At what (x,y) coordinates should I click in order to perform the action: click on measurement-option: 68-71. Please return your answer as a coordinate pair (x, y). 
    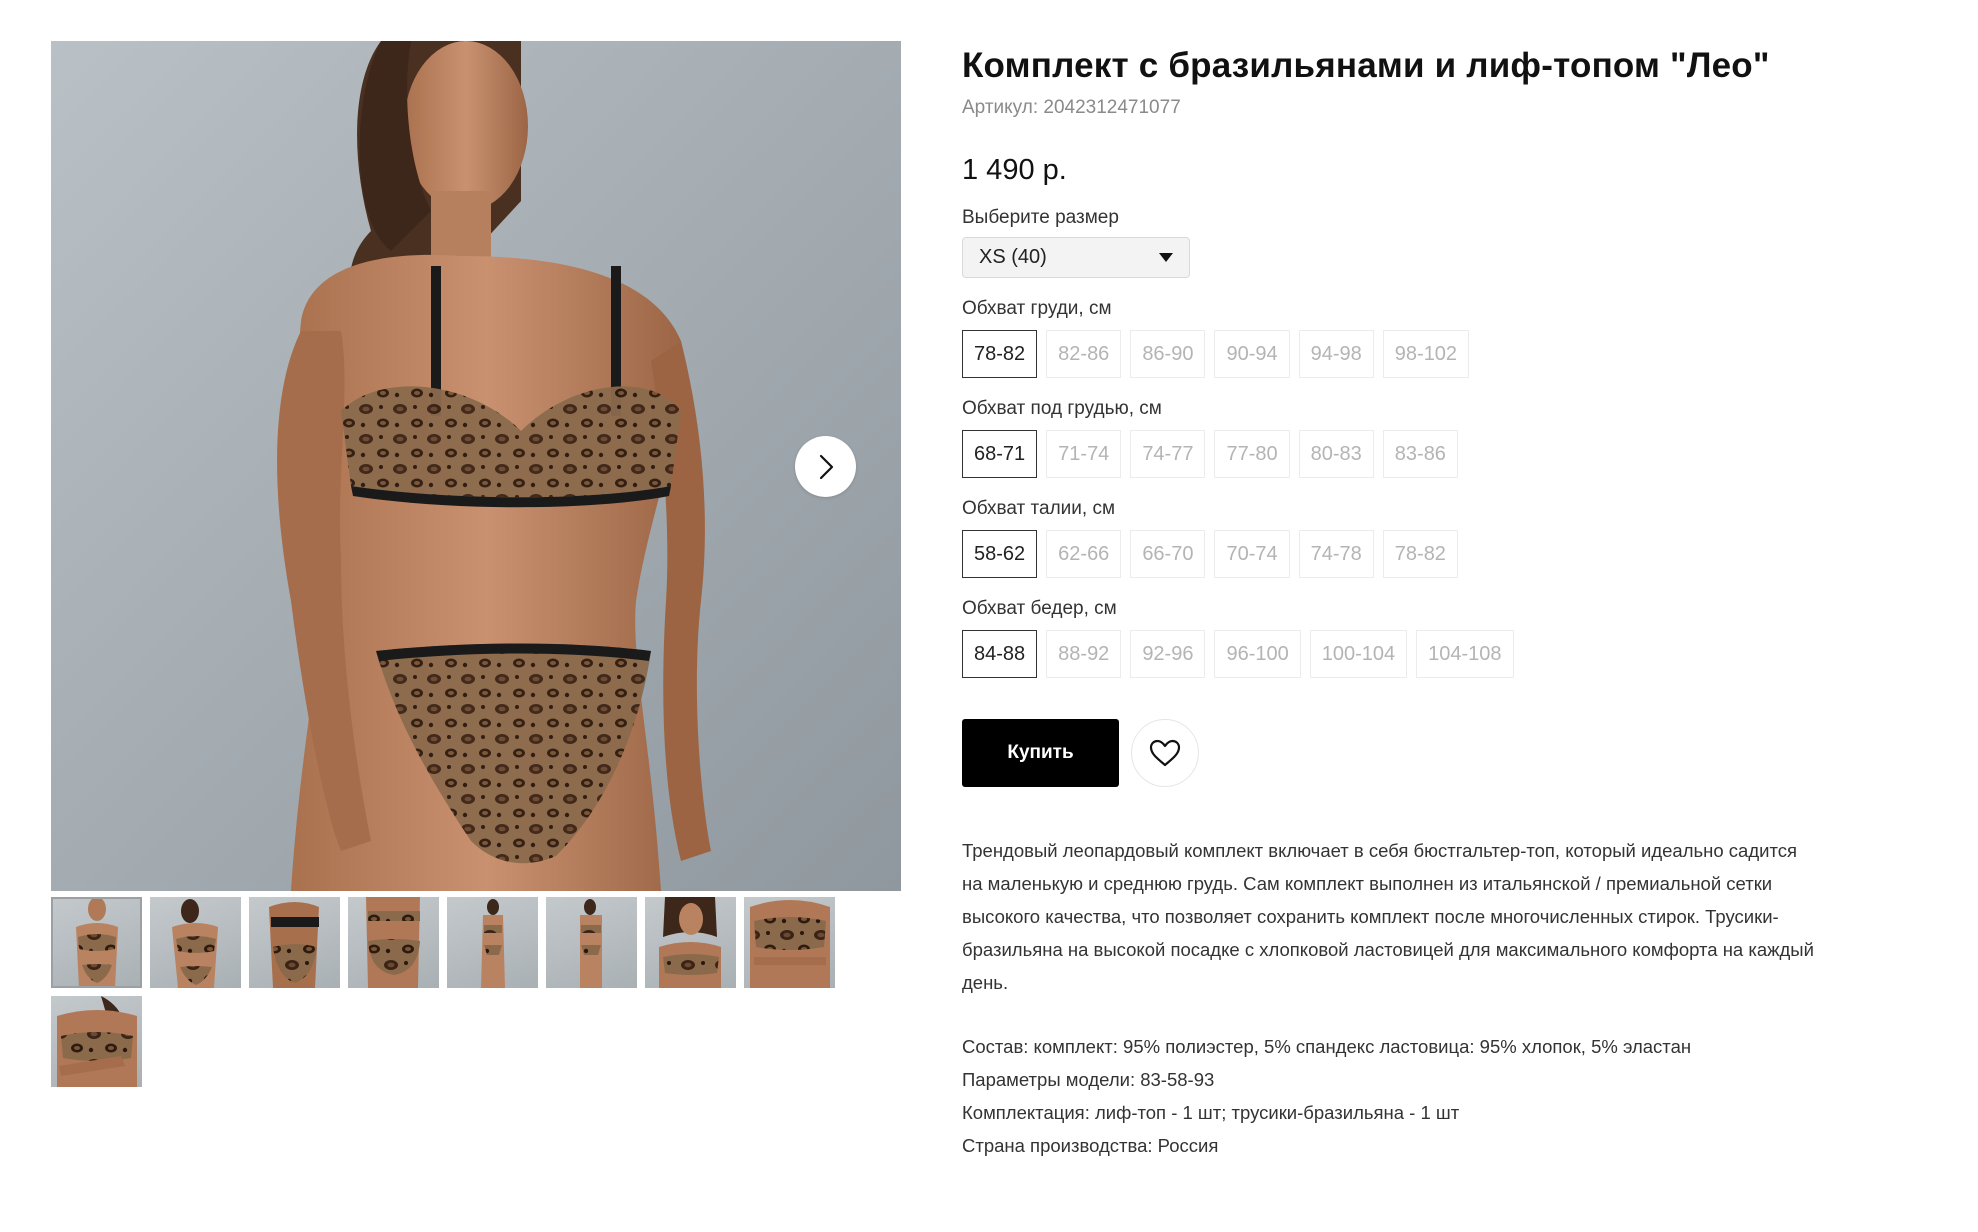
    Looking at the image, I should click on (1000, 454).